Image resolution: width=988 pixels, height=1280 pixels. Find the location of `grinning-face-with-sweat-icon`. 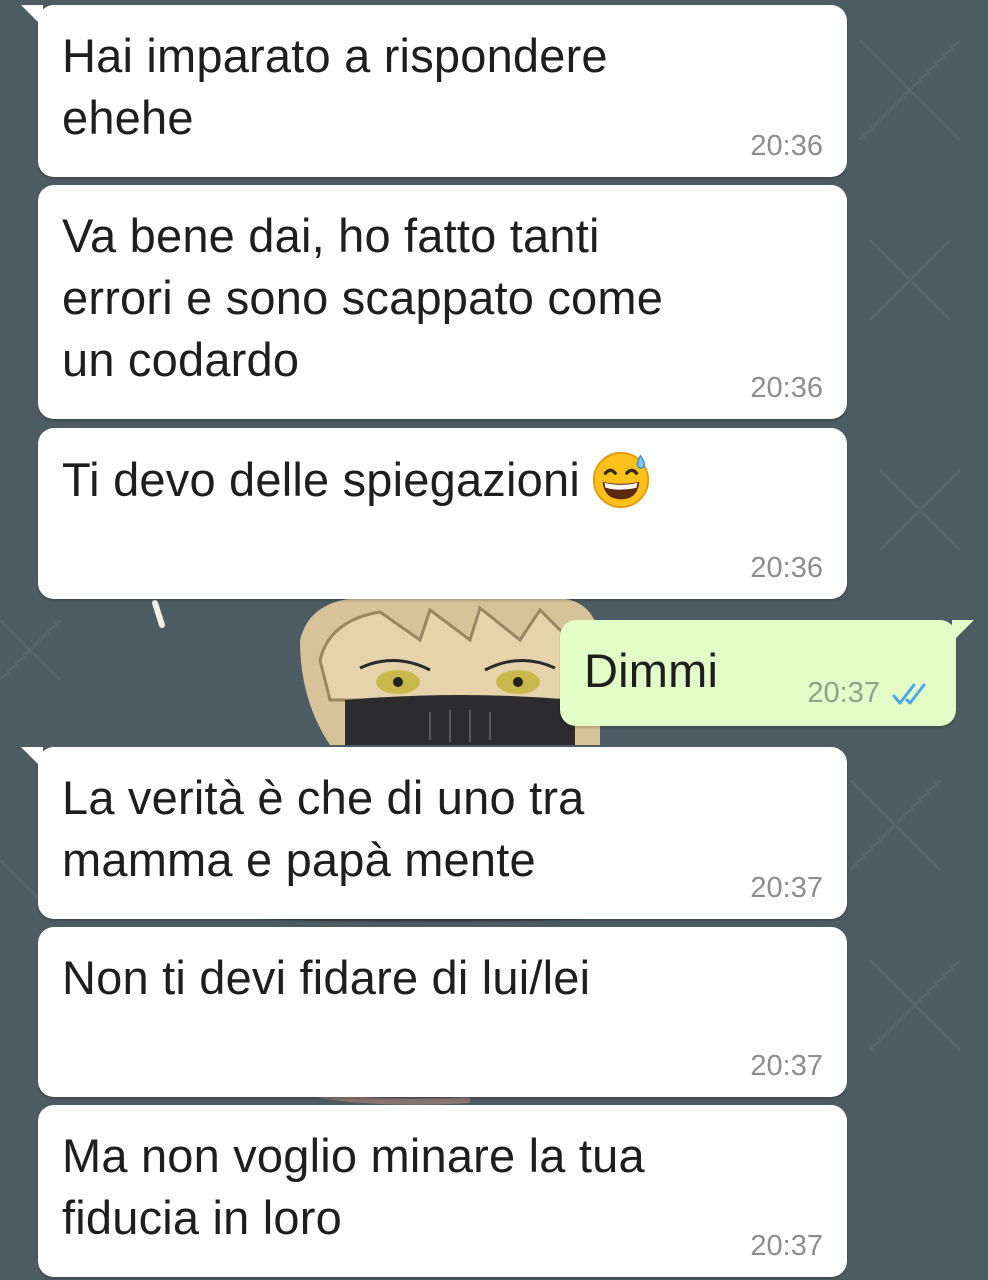

grinning-face-with-sweat-icon is located at coordinates (621, 480).